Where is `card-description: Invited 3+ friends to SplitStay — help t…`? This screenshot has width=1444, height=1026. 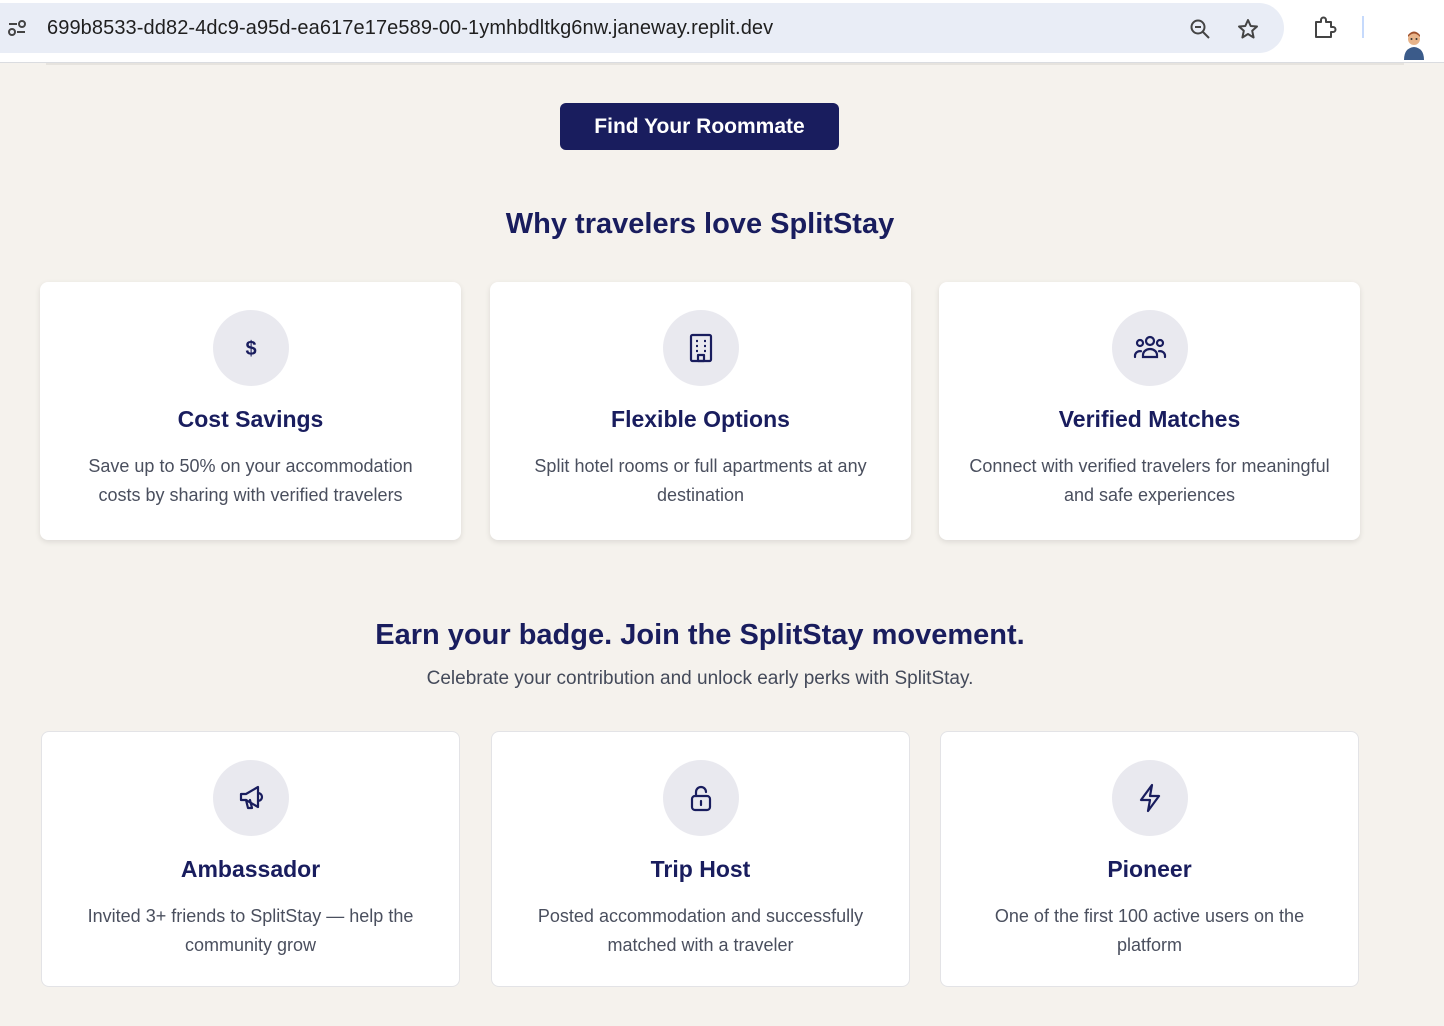 card-description: Invited 3+ friends to SplitStay — help t… is located at coordinates (250, 930).